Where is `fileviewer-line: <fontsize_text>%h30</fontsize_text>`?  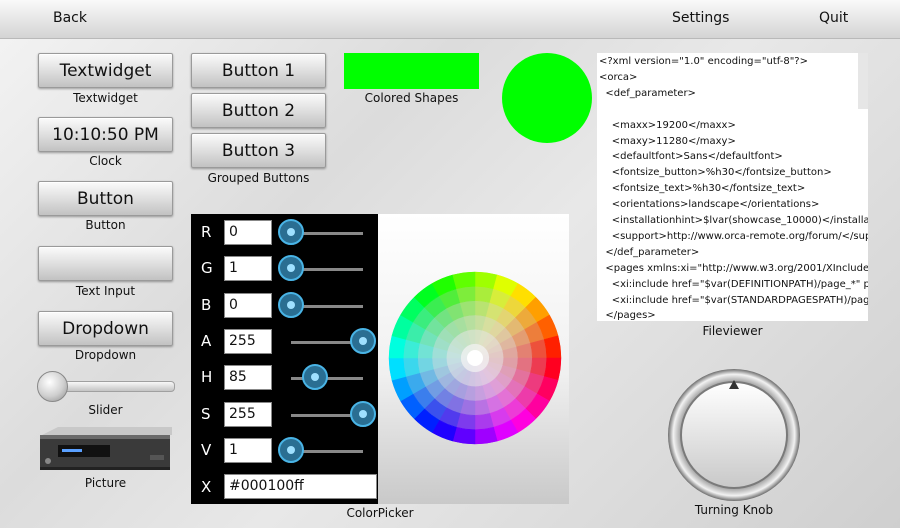 fileviewer-line: <fontsize_text>%h30</fontsize_text> is located at coordinates (702, 189).